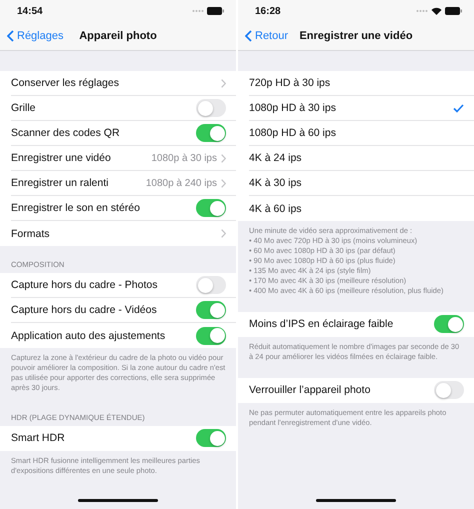 This screenshot has height=509, width=474. I want to click on option-row: 1080p HD à 60 ips, so click(361, 133).